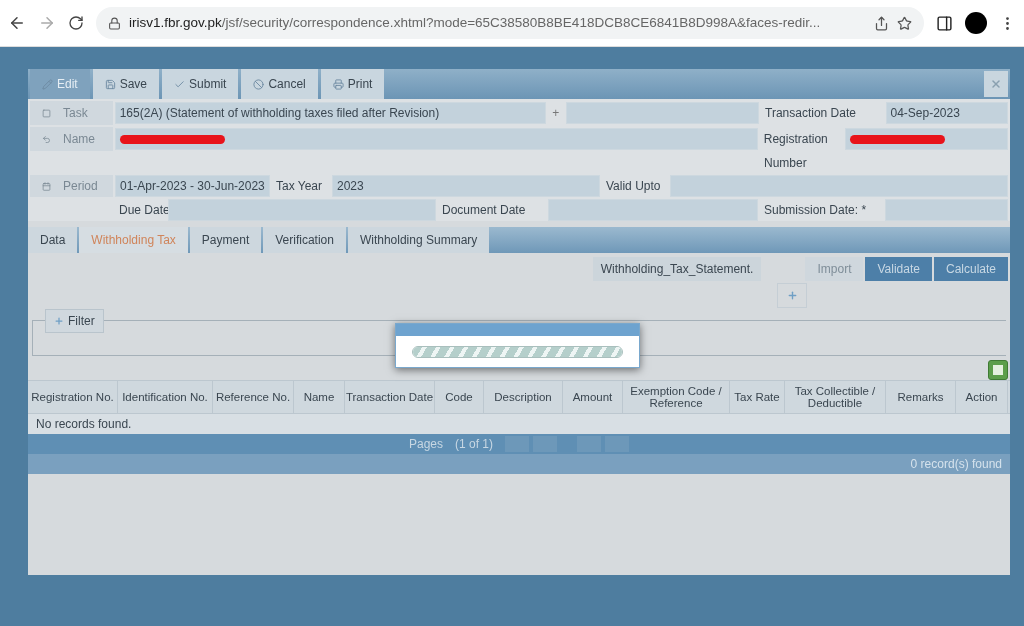  I want to click on undo-icon, so click(46, 139).